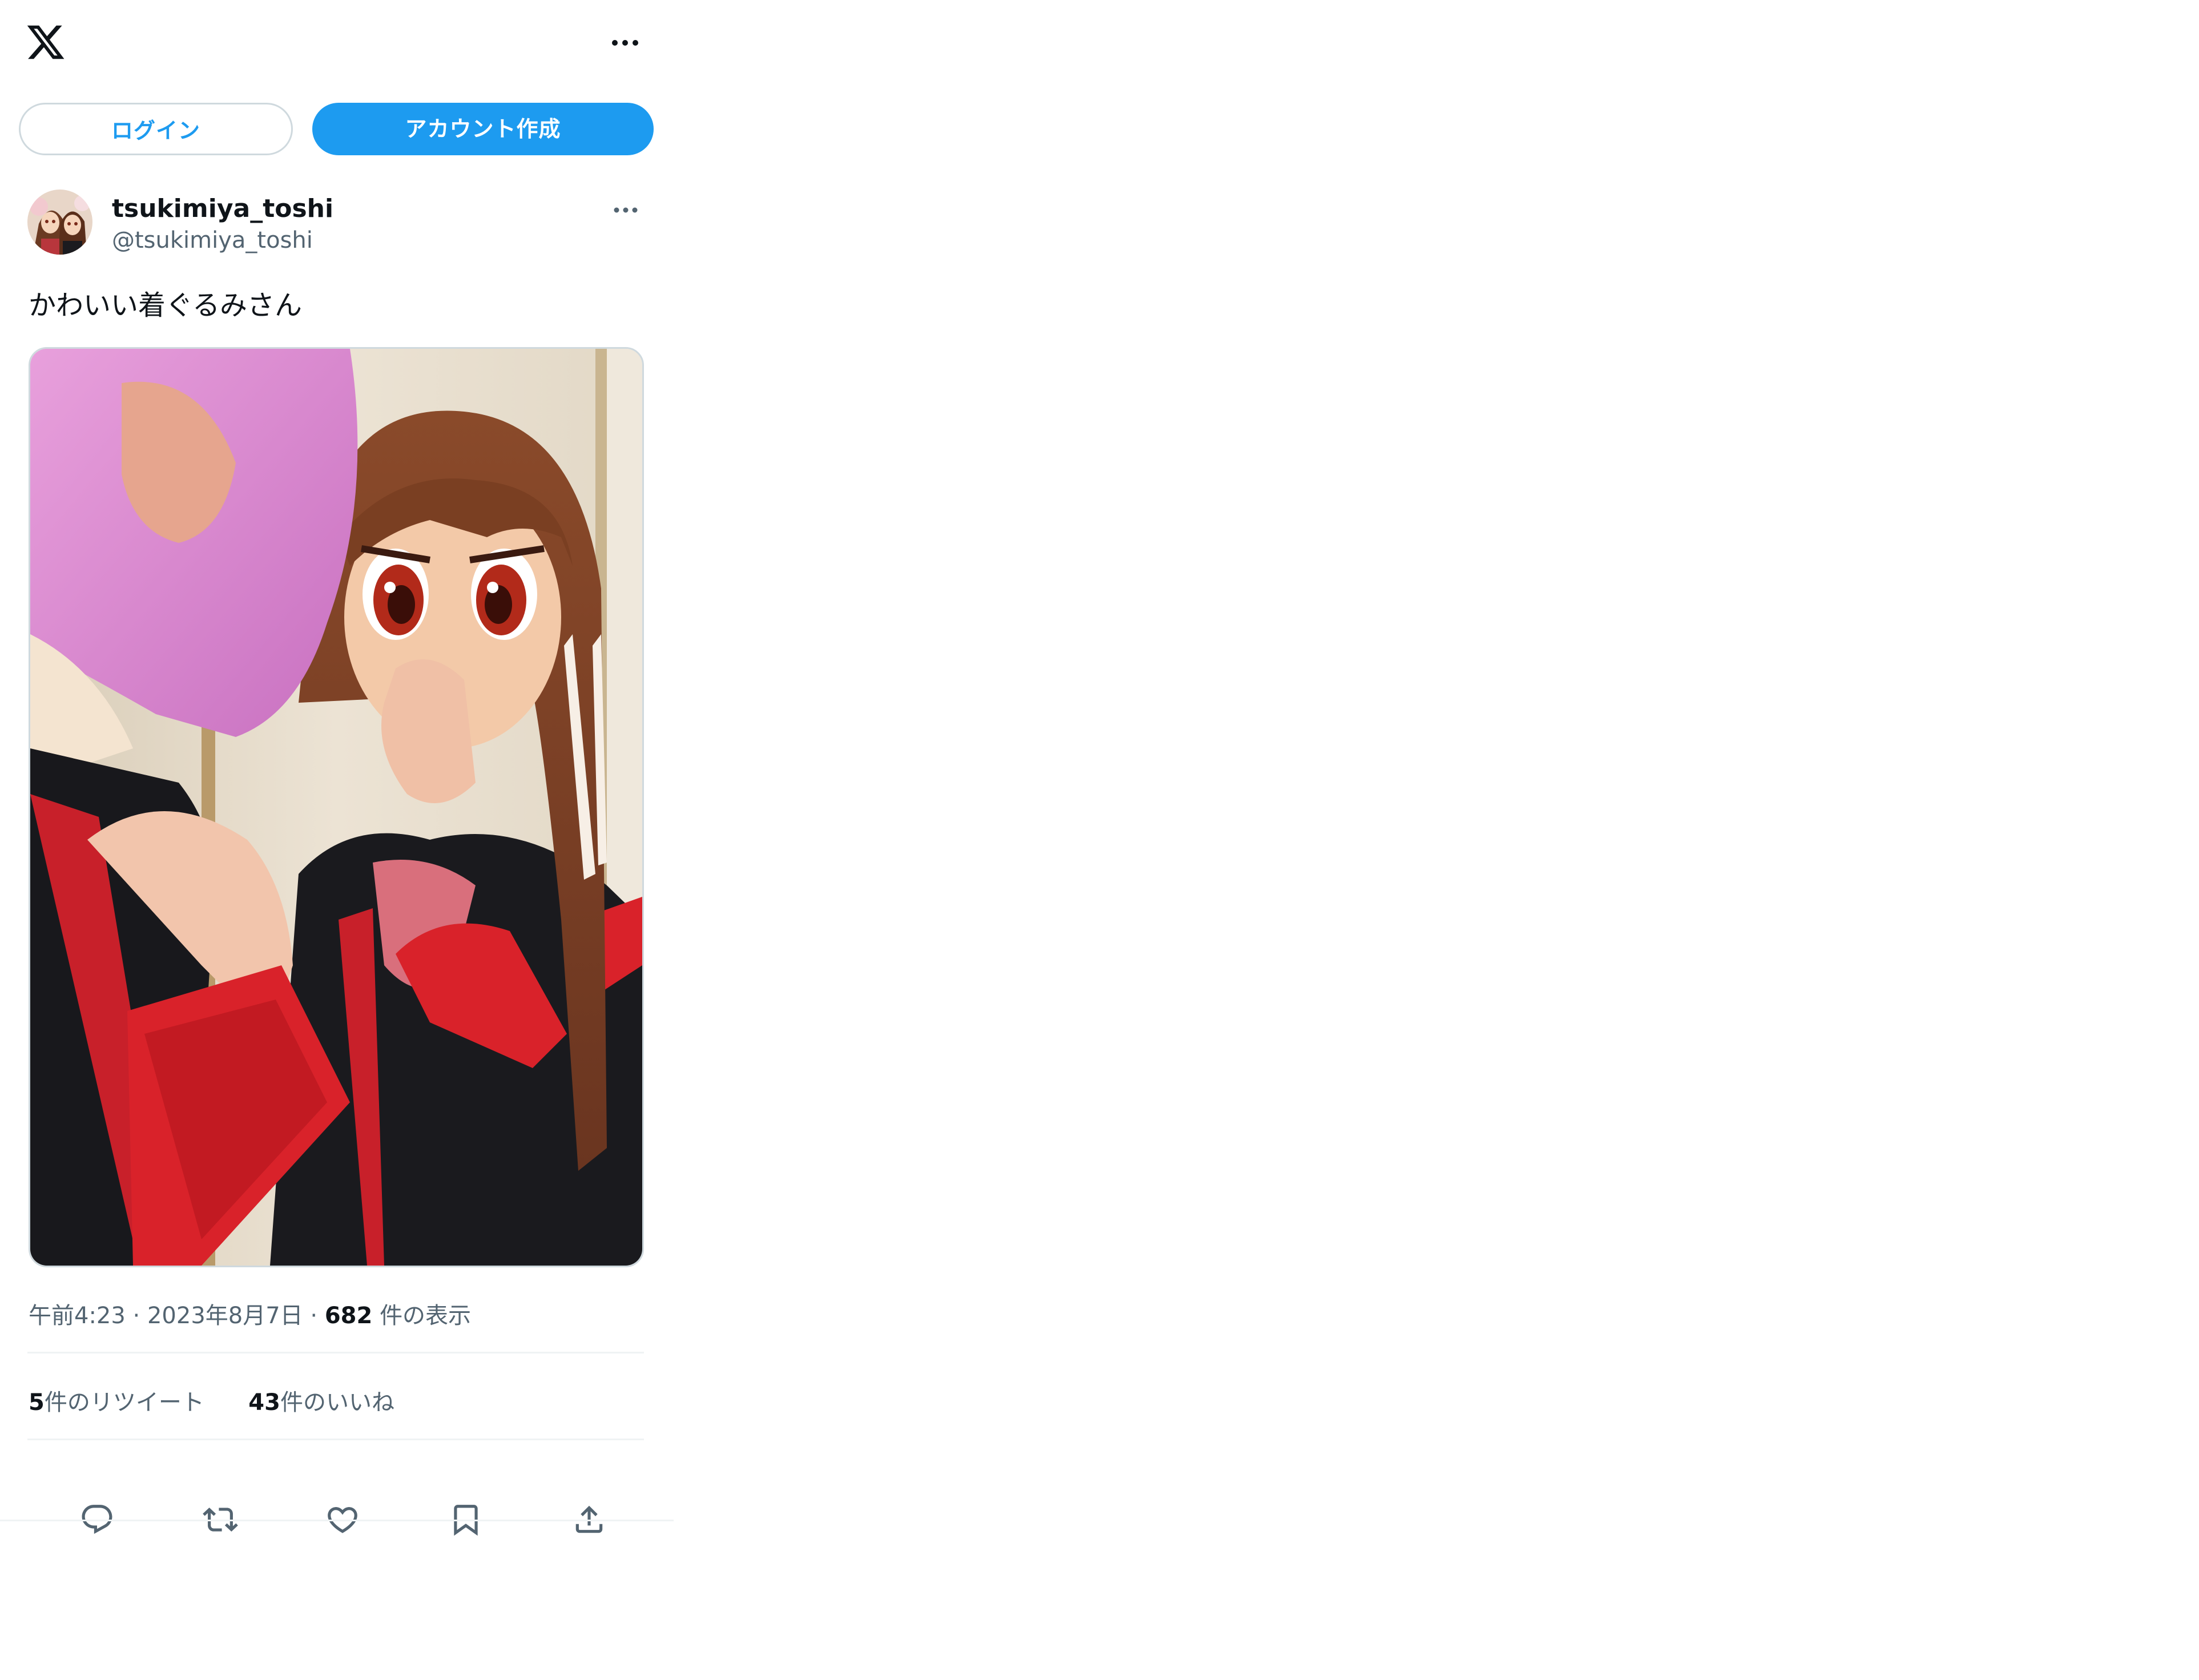 The image size is (2199, 1680). I want to click on top-bar, so click(334, 43).